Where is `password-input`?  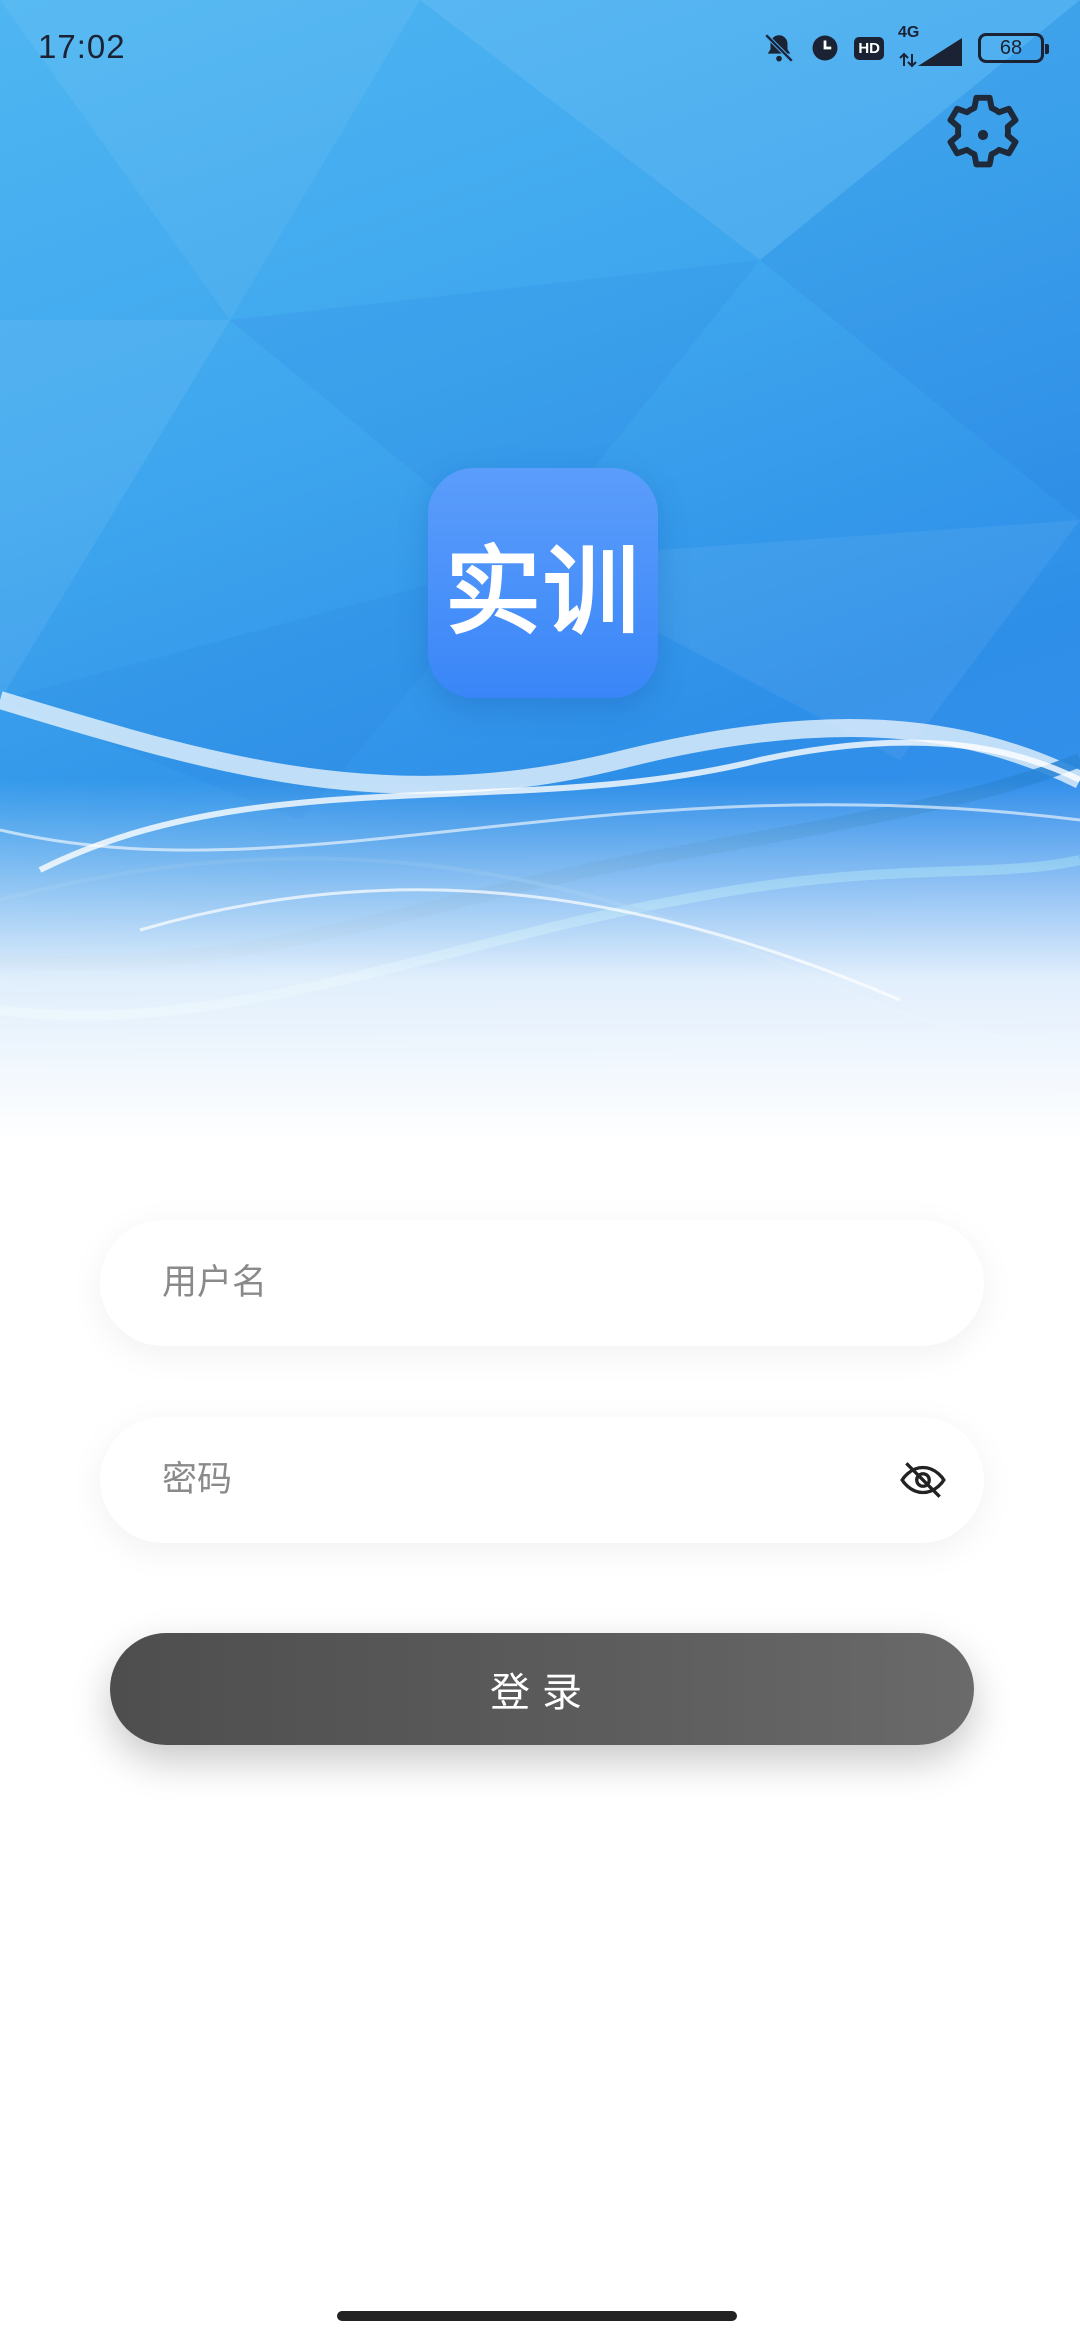
password-input is located at coordinates (522, 1480).